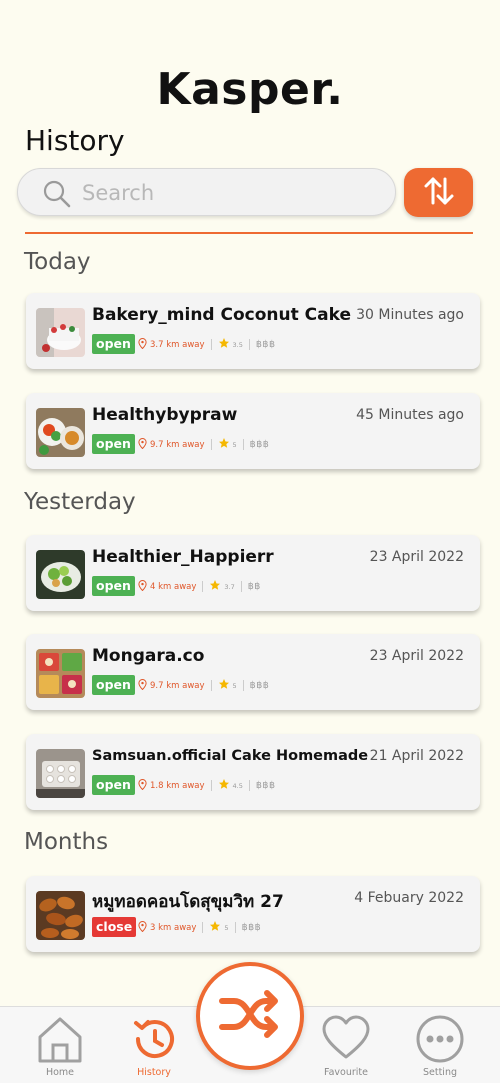 The image size is (500, 1083). What do you see at coordinates (154, 1040) in the screenshot?
I see `history-icon` at bounding box center [154, 1040].